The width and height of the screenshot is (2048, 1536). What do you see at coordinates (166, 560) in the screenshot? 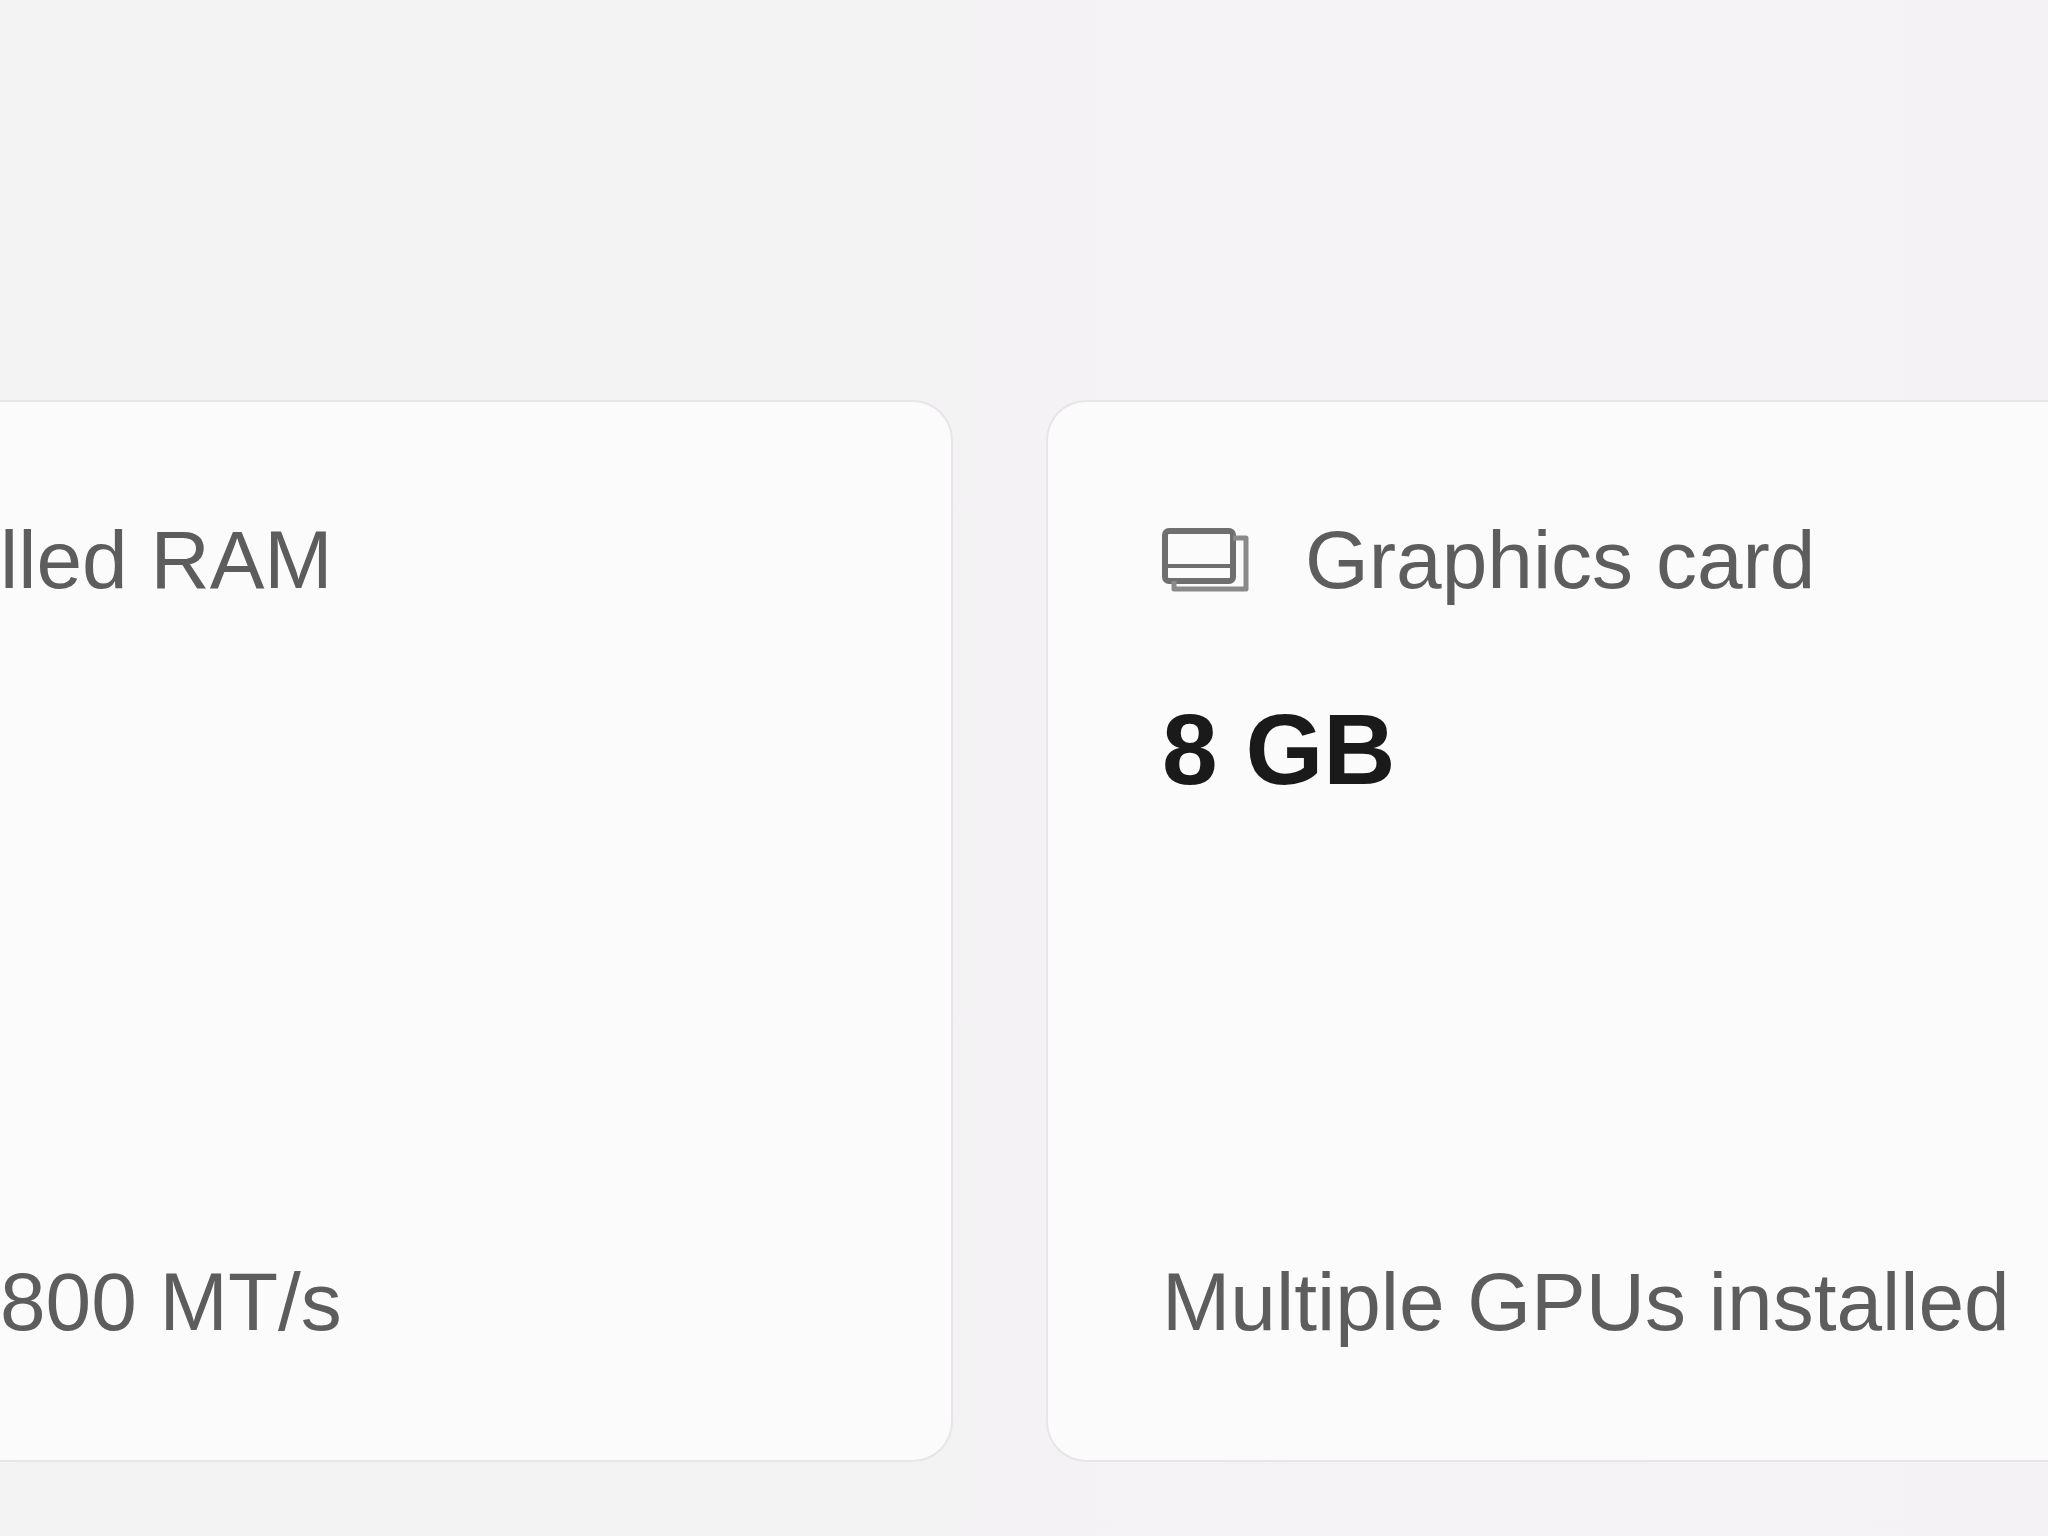
I see `card-label: lled RAM` at bounding box center [166, 560].